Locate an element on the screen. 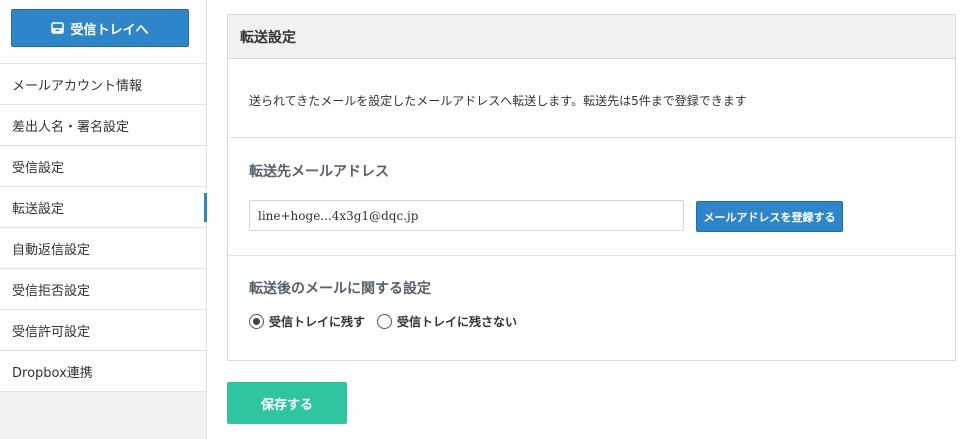 This screenshot has width=970, height=439. after-forward-title: 転送後のメールに関する設定 is located at coordinates (340, 289).